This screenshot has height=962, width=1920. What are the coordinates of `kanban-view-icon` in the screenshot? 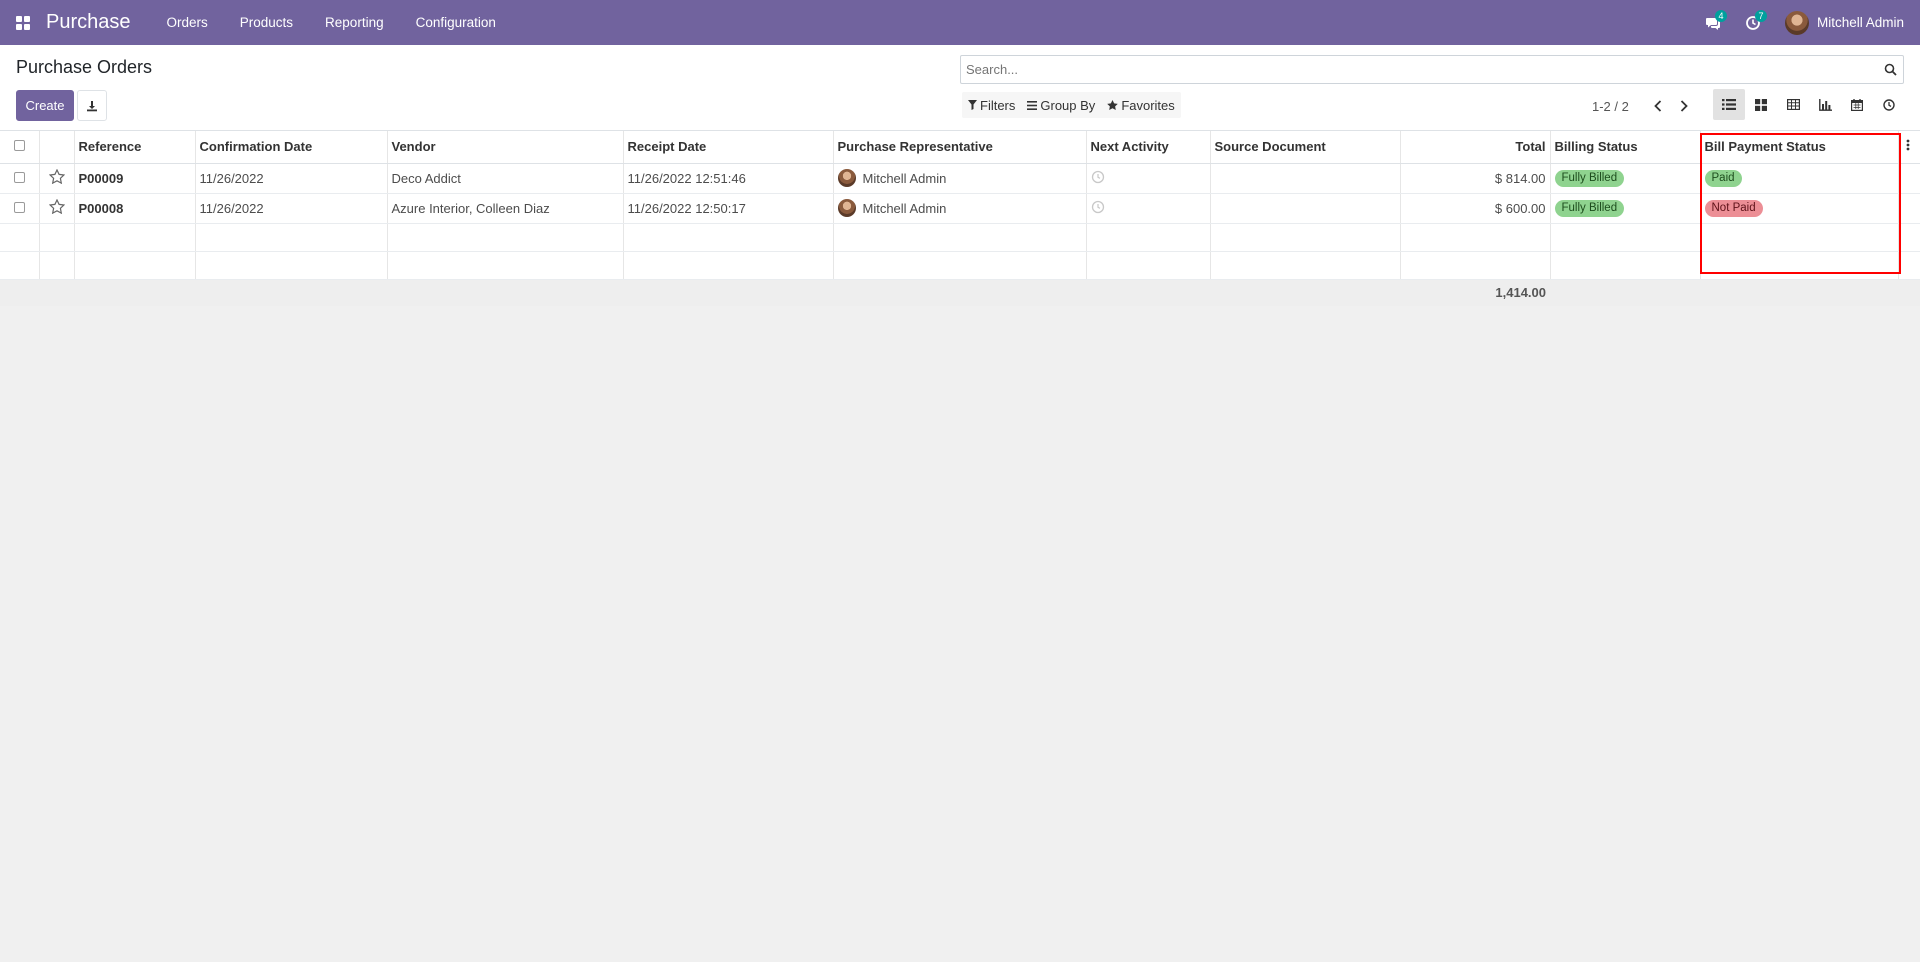 It's located at (1761, 104).